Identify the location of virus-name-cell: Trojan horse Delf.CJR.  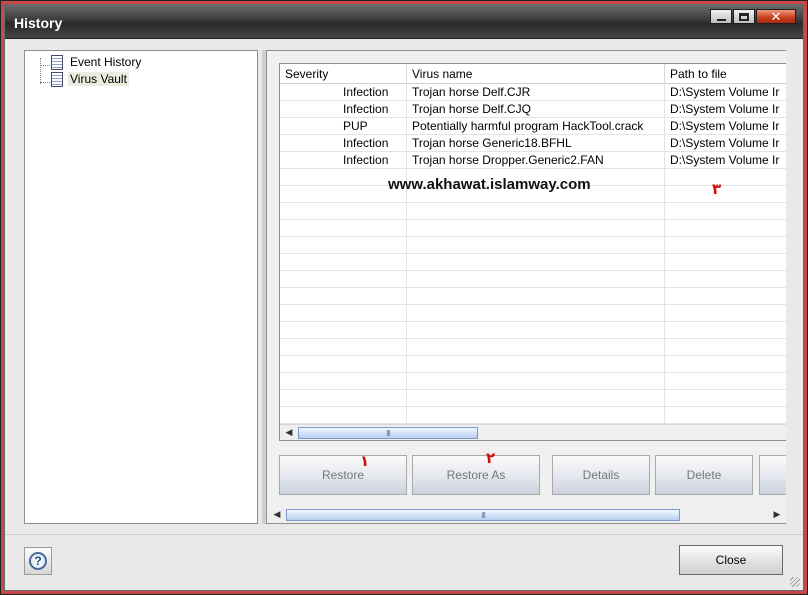
(536, 92).